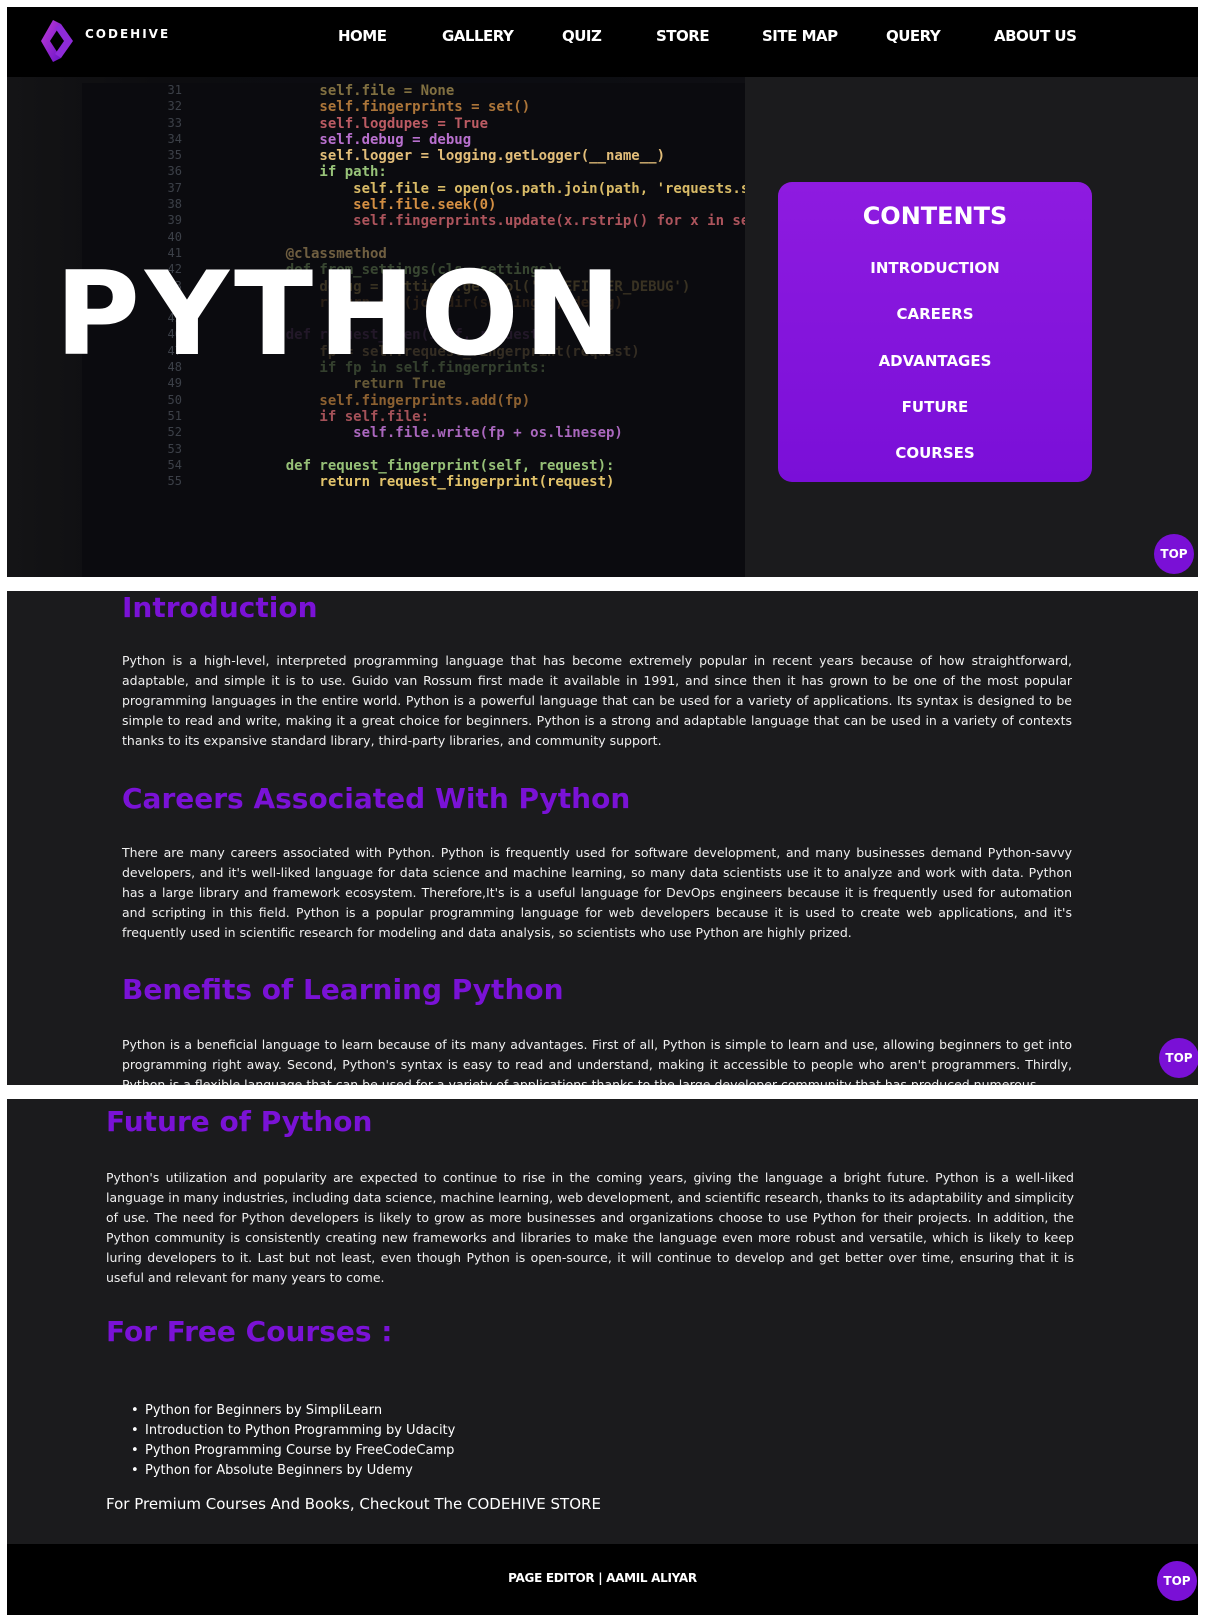  I want to click on line-number: 31, so click(174, 90).